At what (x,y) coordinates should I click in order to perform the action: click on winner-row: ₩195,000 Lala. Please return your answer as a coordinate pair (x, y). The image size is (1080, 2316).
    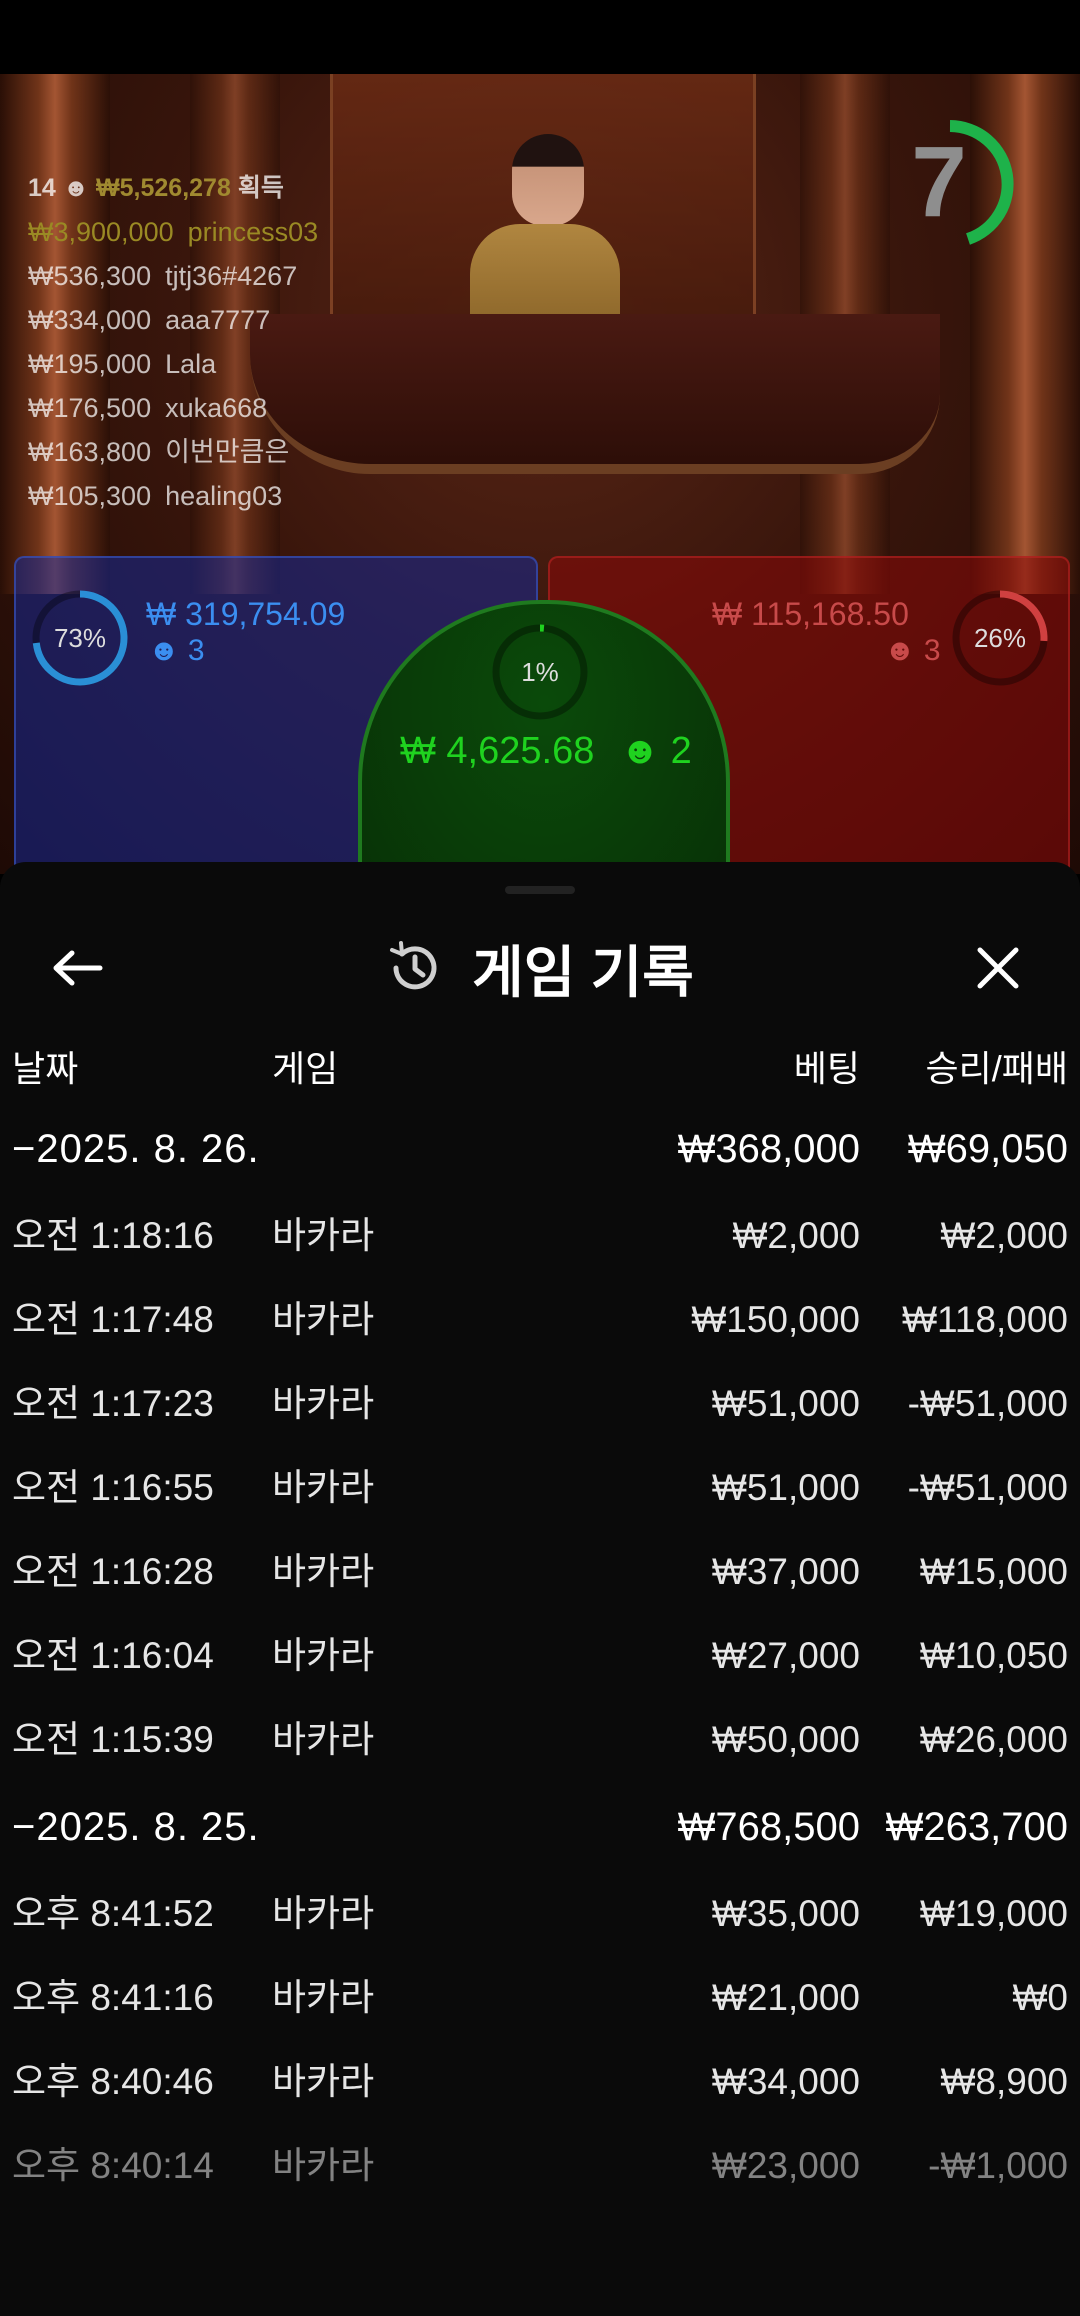
    Looking at the image, I should click on (122, 364).